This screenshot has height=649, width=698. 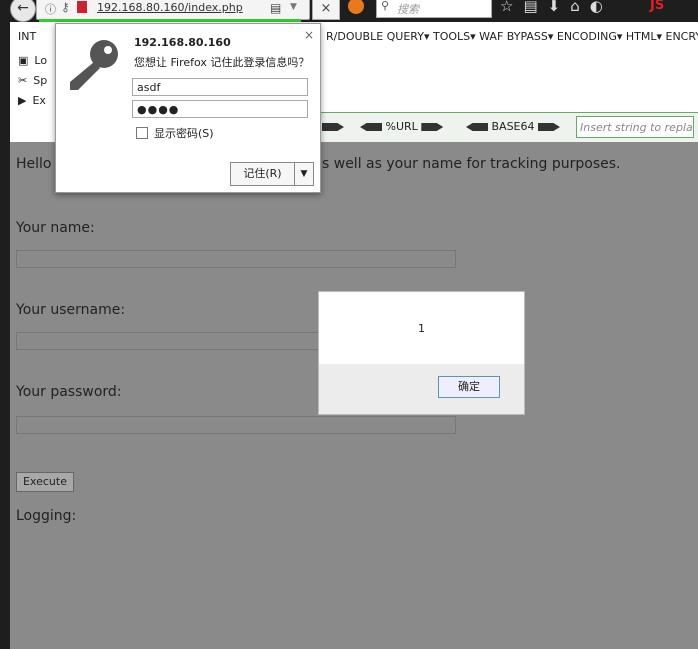 I want to click on url-encode-control: %URL, so click(x=402, y=126).